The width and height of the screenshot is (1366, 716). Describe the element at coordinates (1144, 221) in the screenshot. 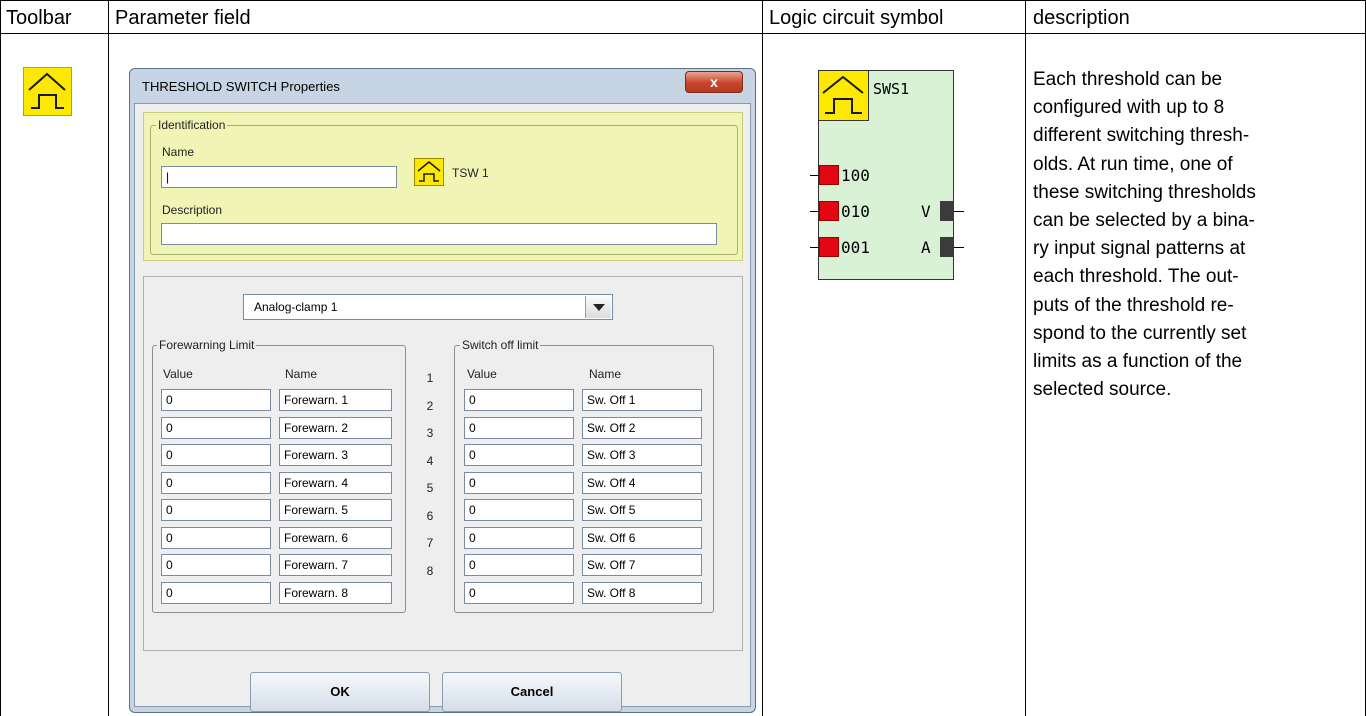

I see `description-line: can be selected by a bina-` at that location.